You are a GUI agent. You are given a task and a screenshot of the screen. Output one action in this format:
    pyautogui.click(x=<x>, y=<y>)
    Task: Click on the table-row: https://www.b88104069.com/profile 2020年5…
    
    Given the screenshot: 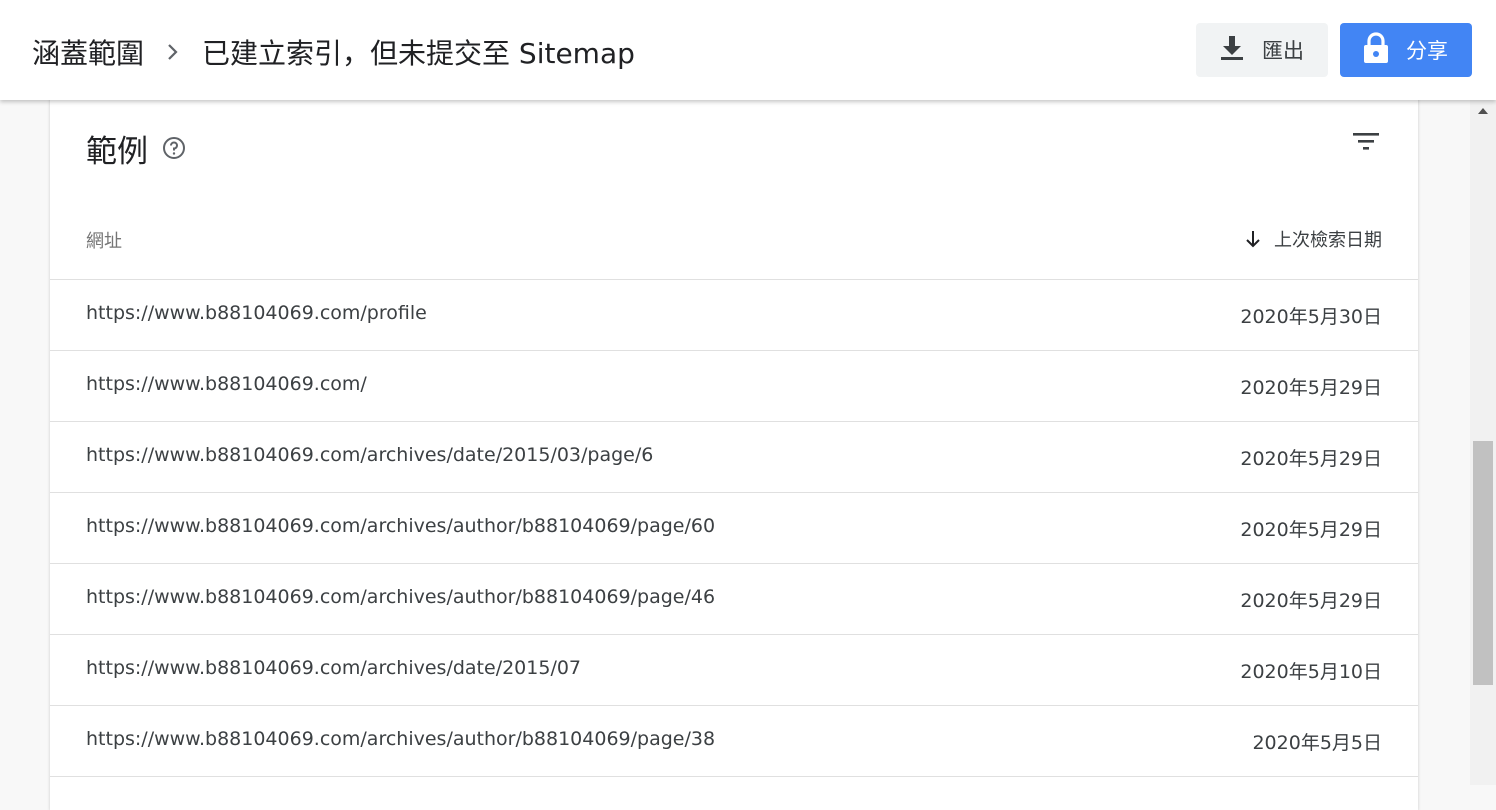 What is the action you would take?
    pyautogui.click(x=734, y=315)
    